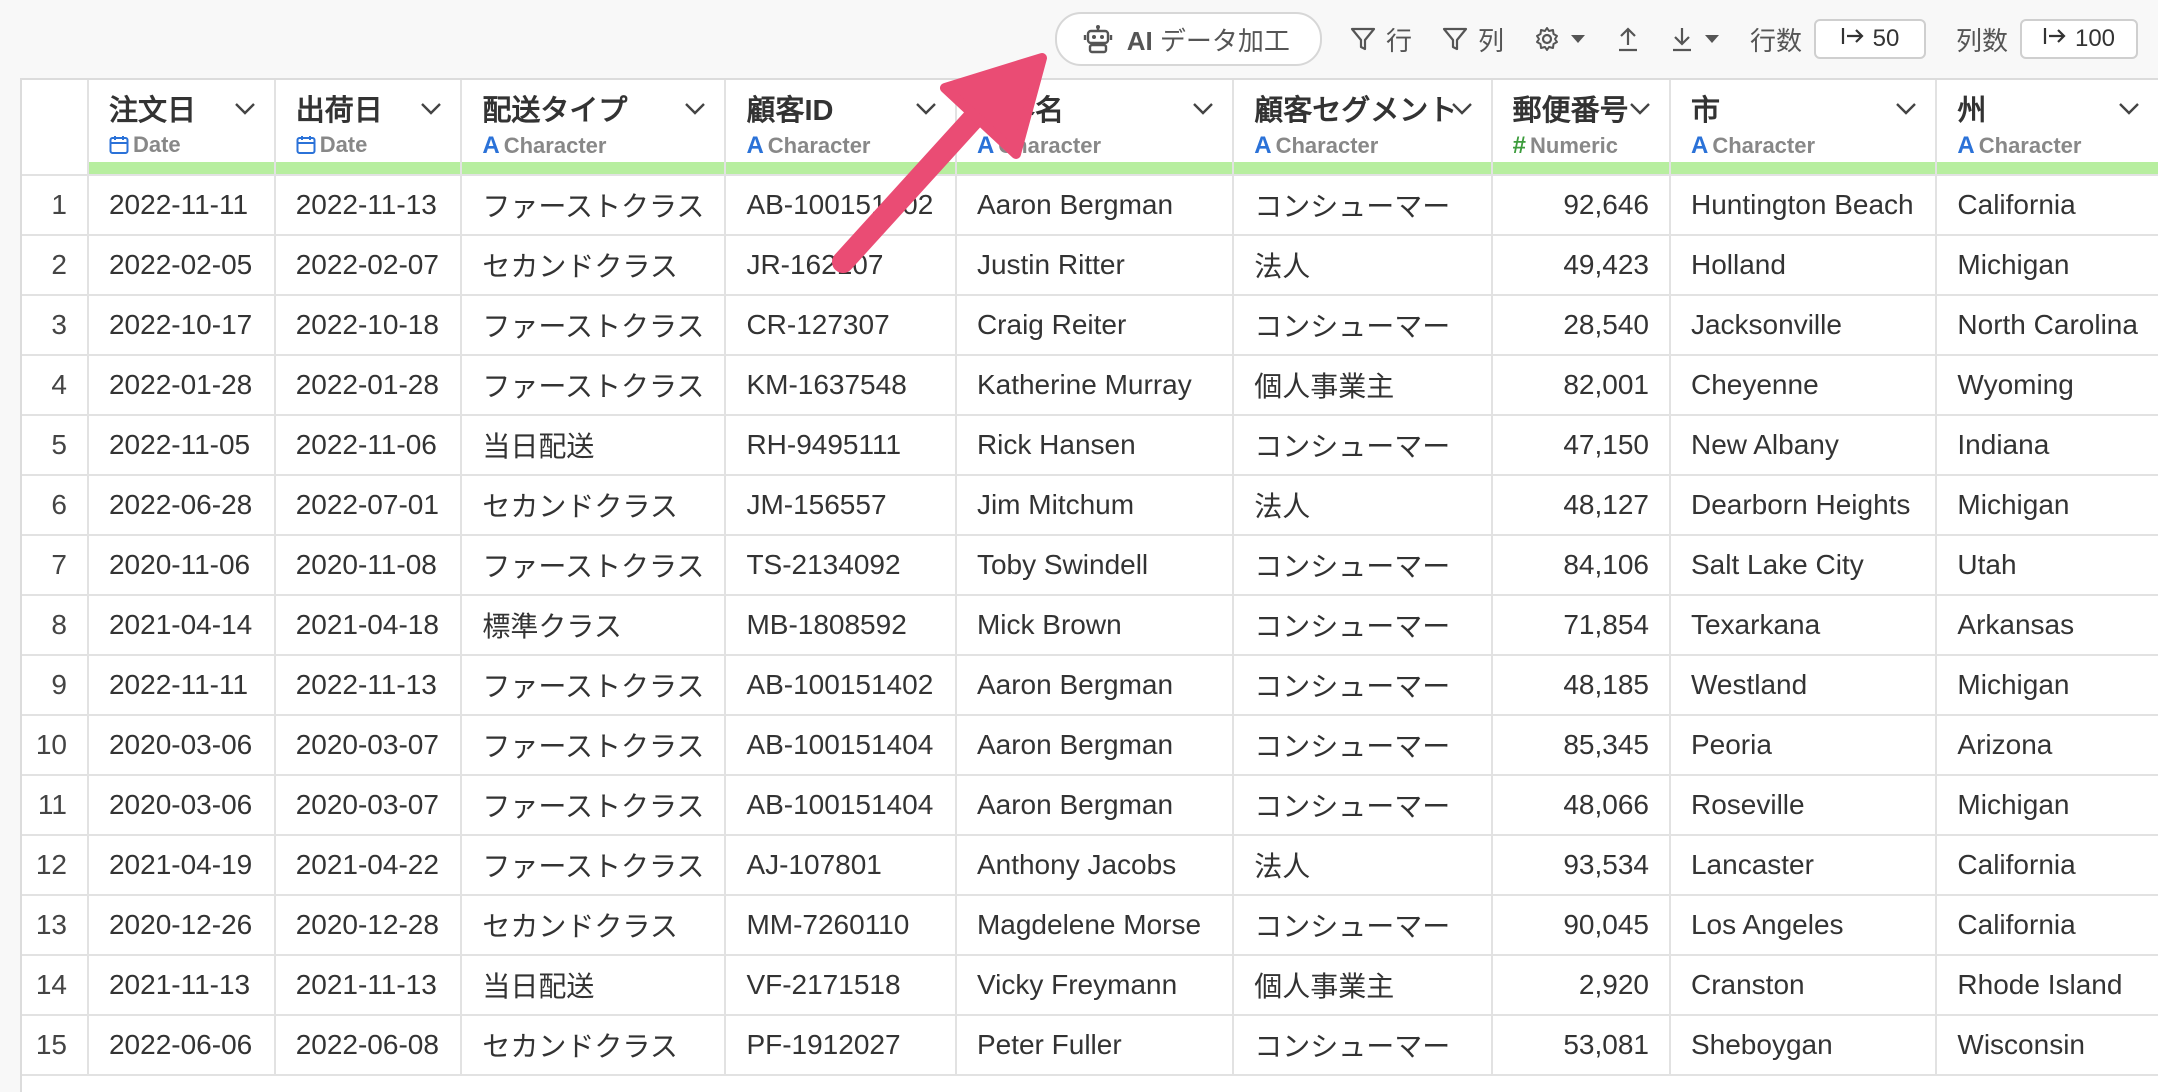 This screenshot has width=2158, height=1092. I want to click on table-cell: Cranston, so click(1803, 985).